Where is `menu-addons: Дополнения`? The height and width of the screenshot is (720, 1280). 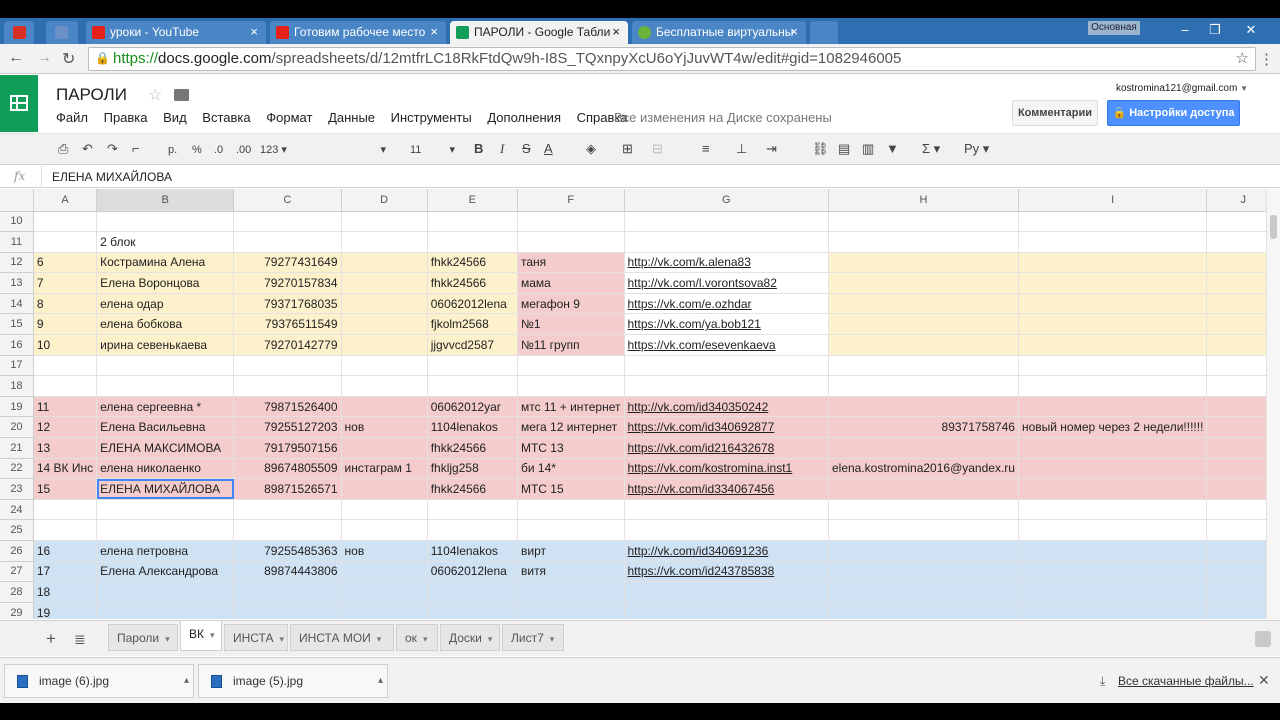
menu-addons: Дополнения is located at coordinates (524, 117).